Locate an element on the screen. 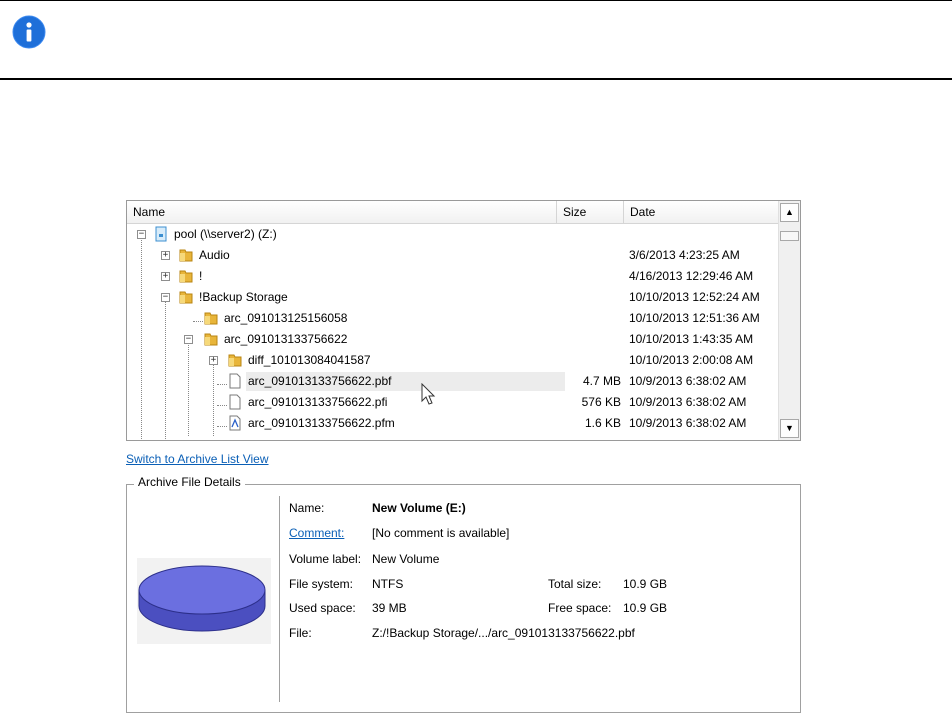 The image size is (952, 717). scroll-down-button: ▼ is located at coordinates (789, 428).